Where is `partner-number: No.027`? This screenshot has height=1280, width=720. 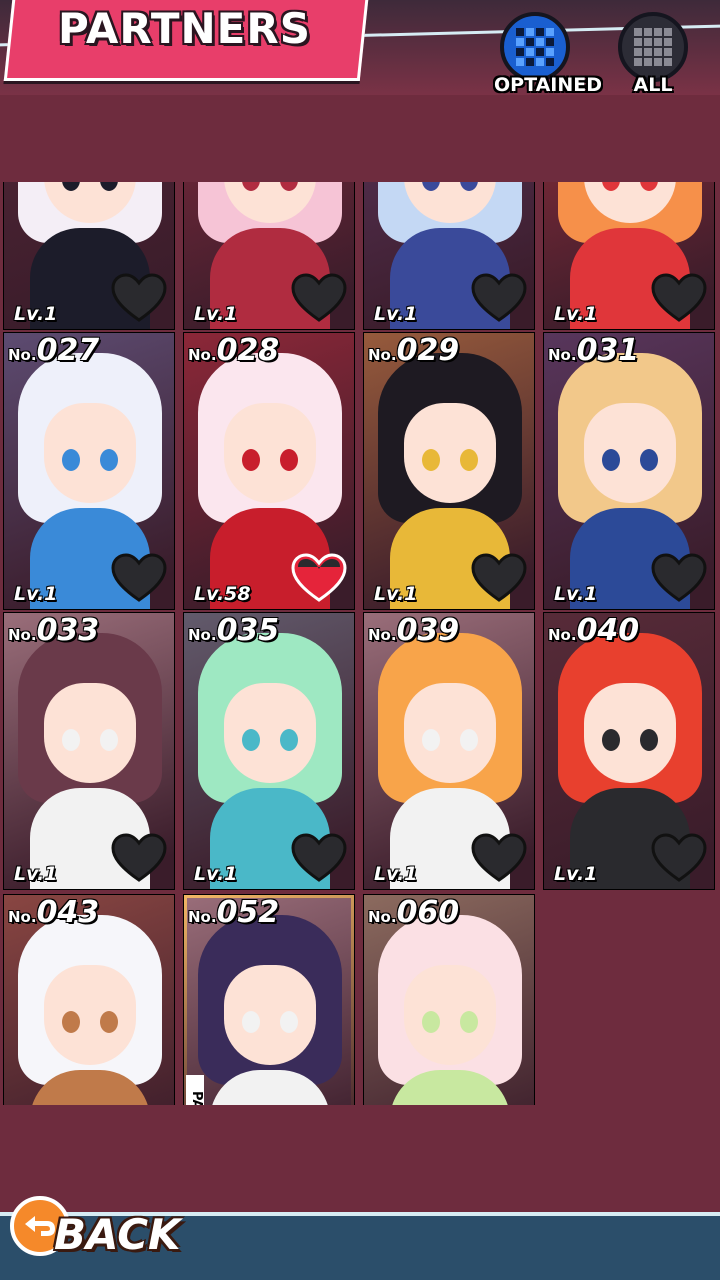
partner-number: No.027 is located at coordinates (53, 350).